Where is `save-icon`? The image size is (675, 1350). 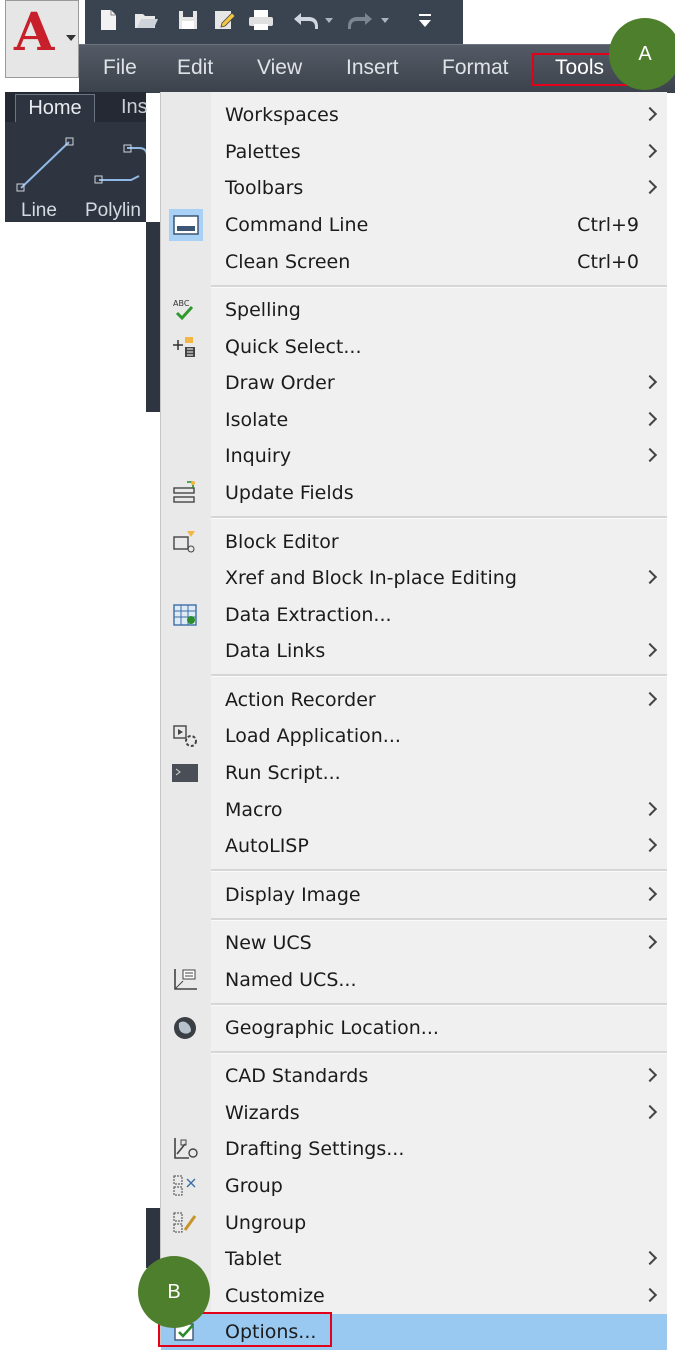
save-icon is located at coordinates (188, 20).